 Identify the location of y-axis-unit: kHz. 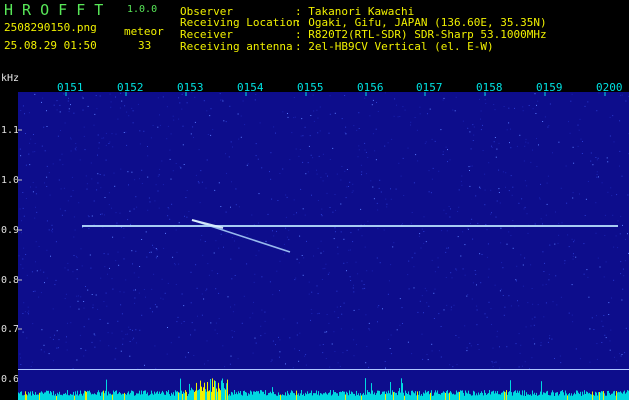
(10, 78).